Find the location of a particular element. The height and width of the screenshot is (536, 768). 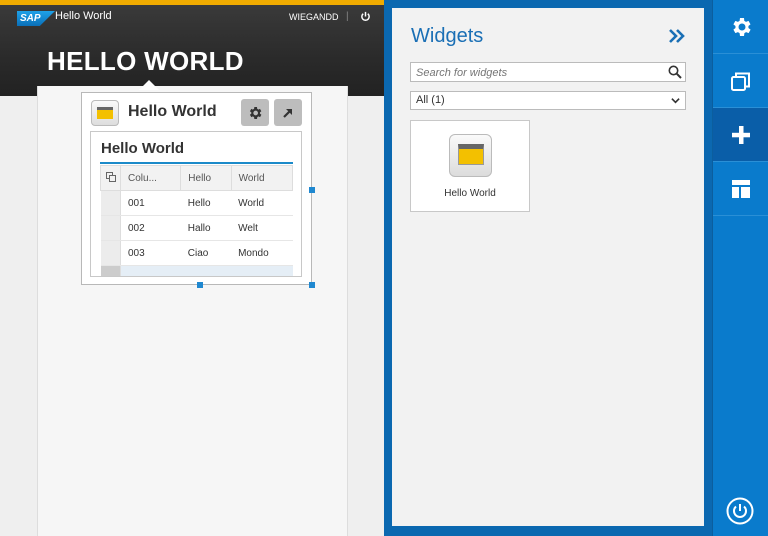

sidebar-settings-button is located at coordinates (740, 27).